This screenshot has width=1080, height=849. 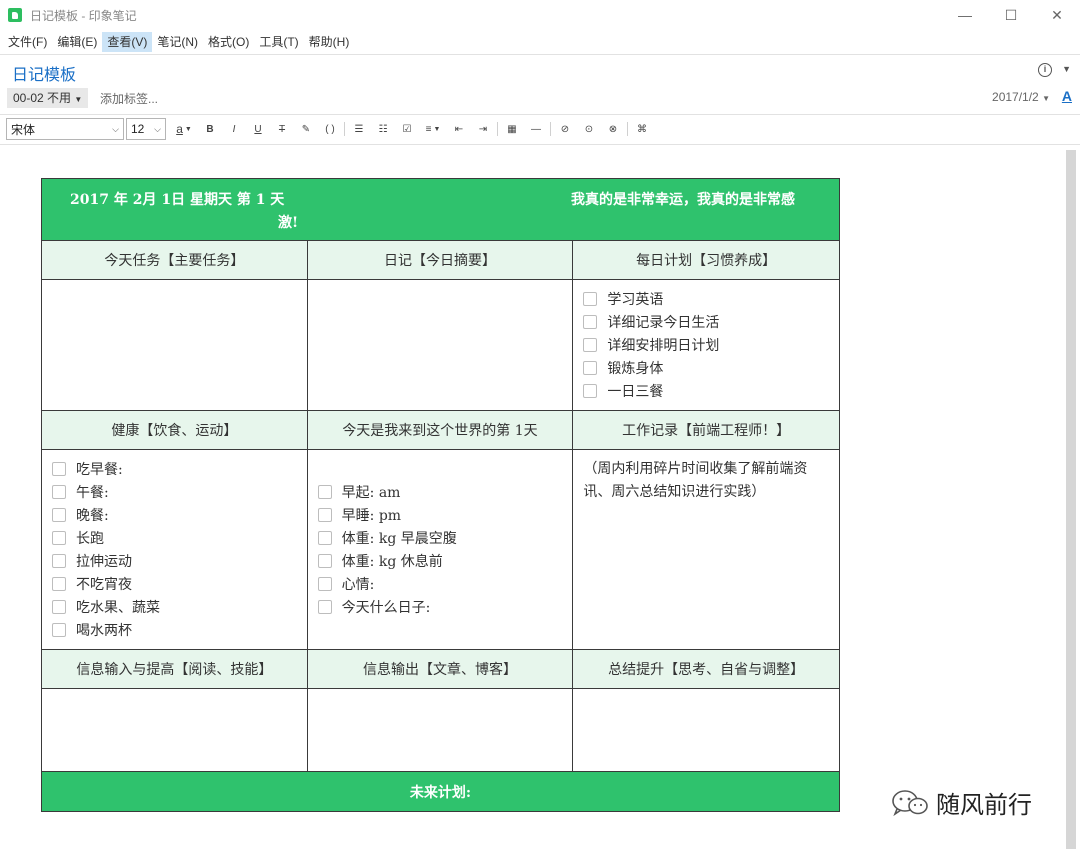 What do you see at coordinates (706, 669) in the screenshot?
I see `section-head-summary: 总结提升【思考、自省与调整】` at bounding box center [706, 669].